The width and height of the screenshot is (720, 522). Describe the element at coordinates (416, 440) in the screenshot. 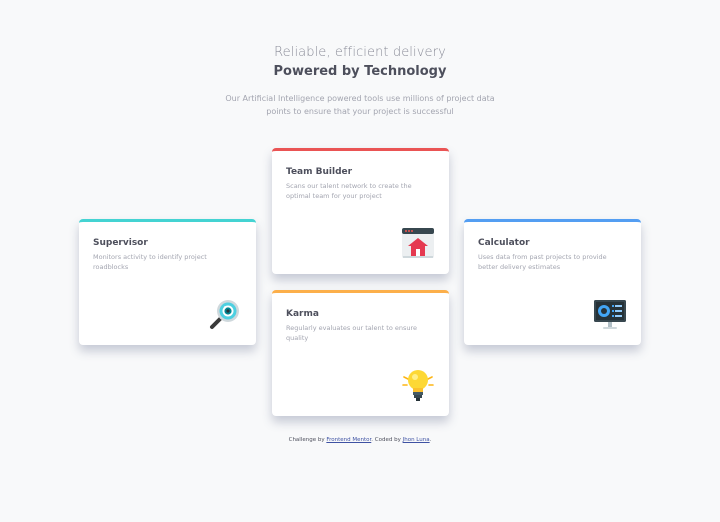

I see `author-link: Jhon Luna` at that location.